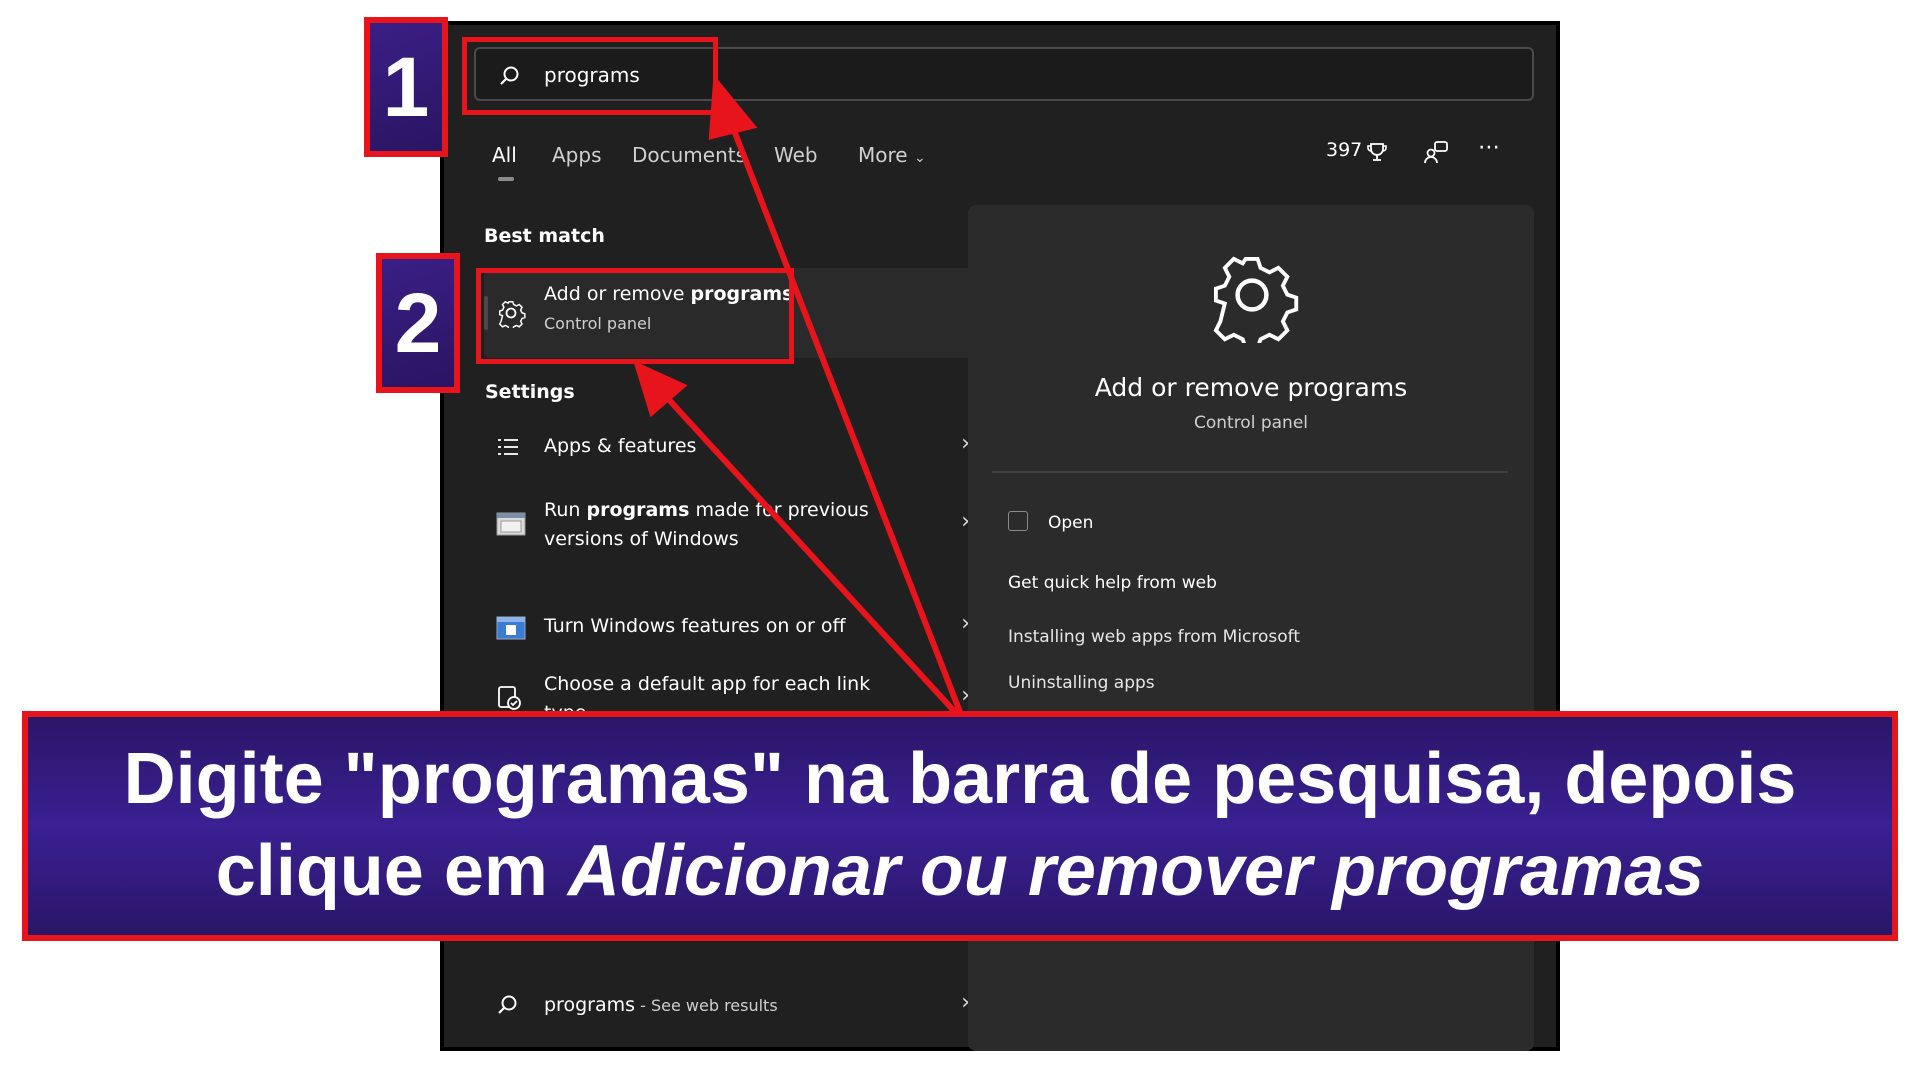 The width and height of the screenshot is (1919, 1079). Describe the element at coordinates (1437, 154) in the screenshot. I see `share-icon` at that location.